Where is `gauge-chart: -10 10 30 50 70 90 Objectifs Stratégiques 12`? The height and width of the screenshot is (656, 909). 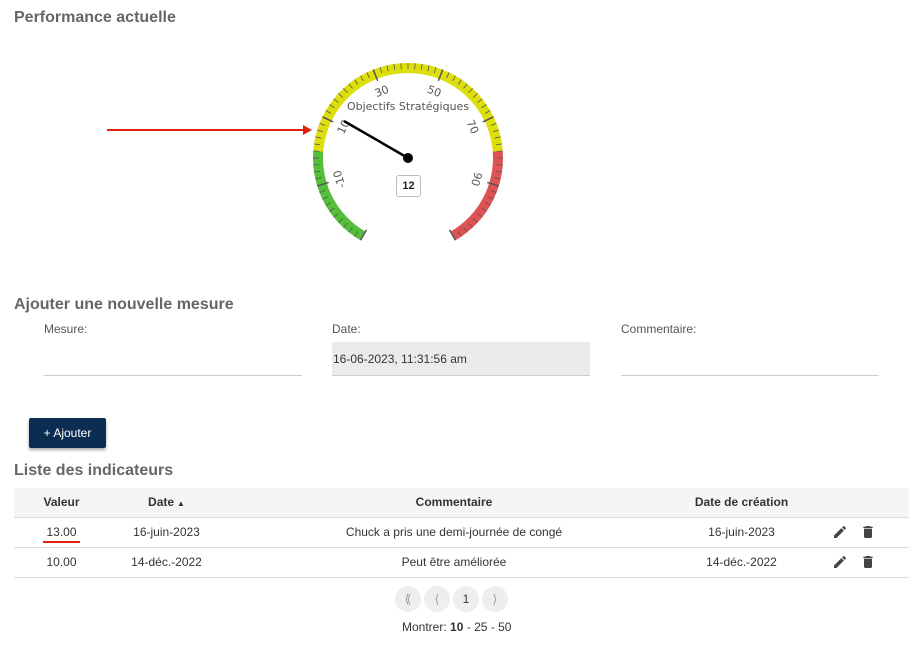
gauge-chart: -10 10 30 50 70 90 Objectifs Stratégiques 12 is located at coordinates (410, 155).